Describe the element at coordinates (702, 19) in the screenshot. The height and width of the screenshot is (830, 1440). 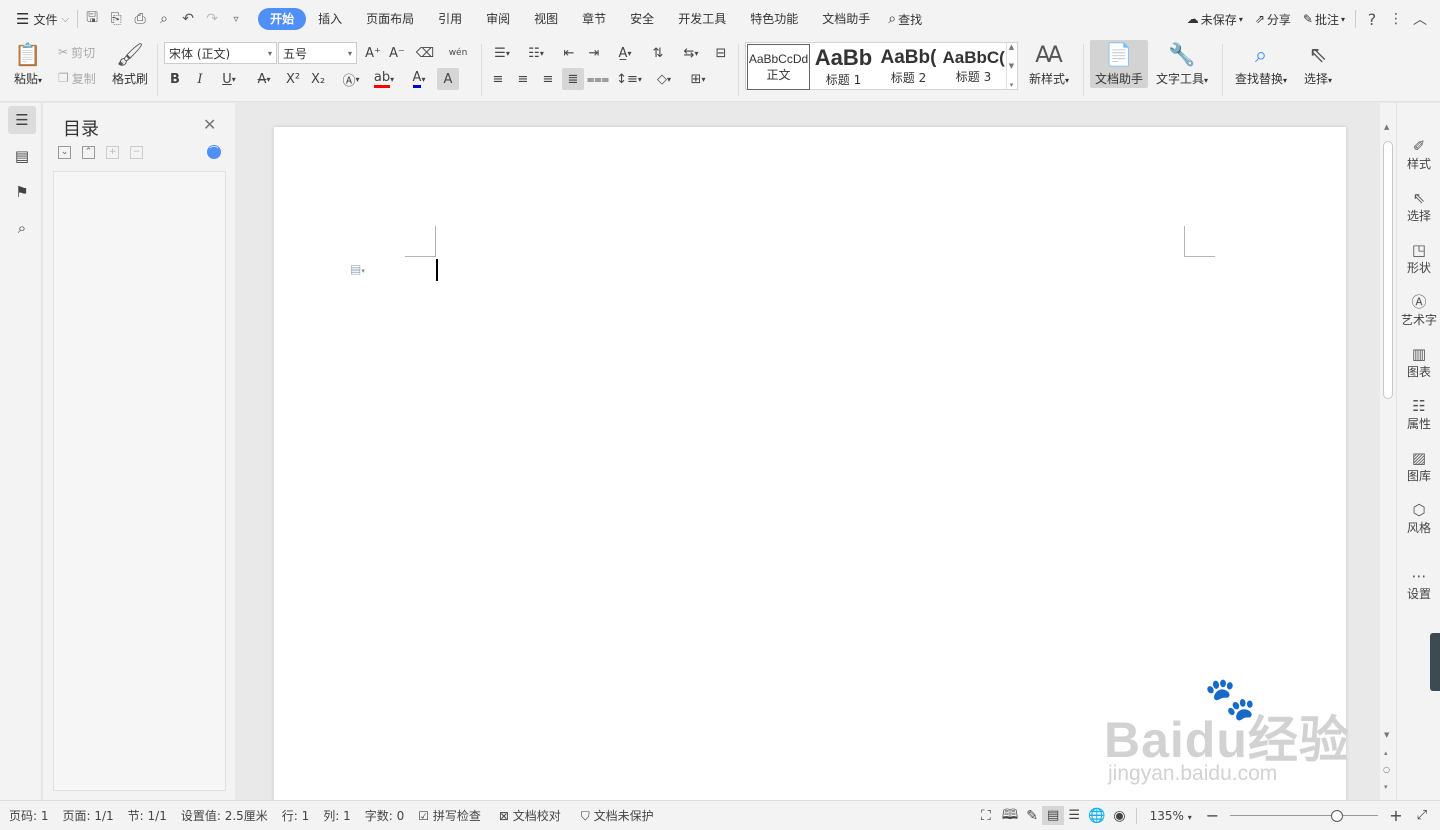
I see `tab-developer: 开发工具` at that location.